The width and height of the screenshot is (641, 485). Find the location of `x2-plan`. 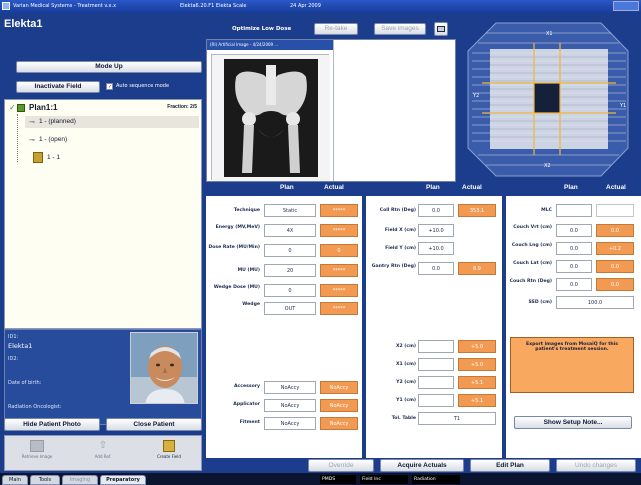

x2-plan is located at coordinates (436, 346).